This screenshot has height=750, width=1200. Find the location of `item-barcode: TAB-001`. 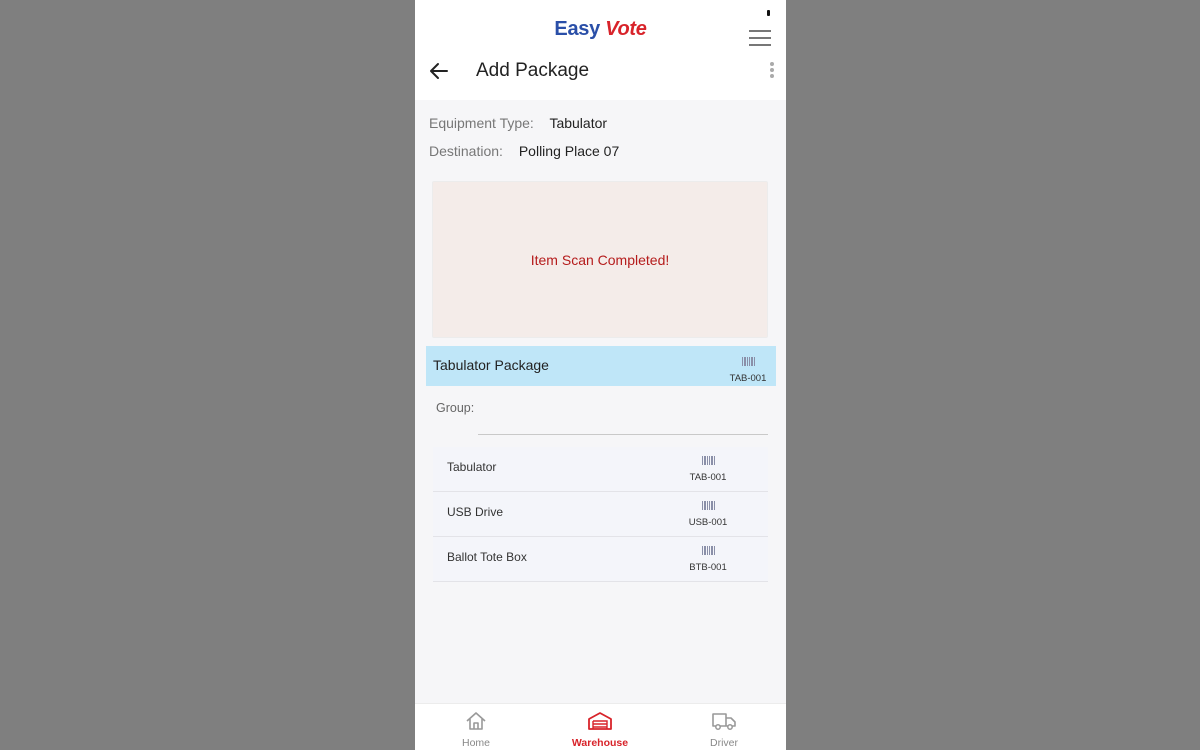

item-barcode: TAB-001 is located at coordinates (708, 467).